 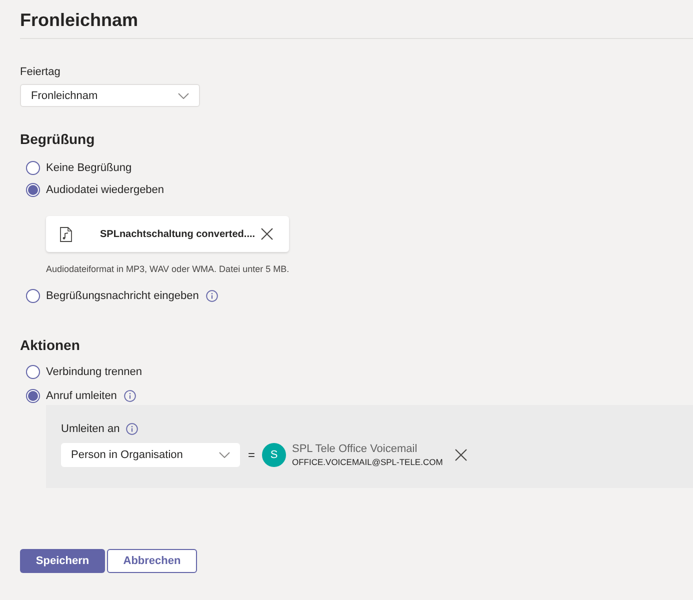 I want to click on target-dropdown: Person in Organisation, so click(x=150, y=455).